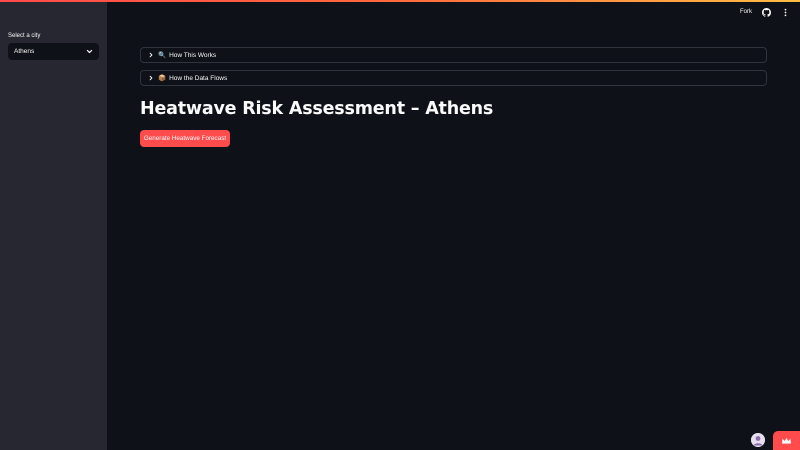 The height and width of the screenshot is (450, 800). Describe the element at coordinates (758, 440) in the screenshot. I see `avatar` at that location.